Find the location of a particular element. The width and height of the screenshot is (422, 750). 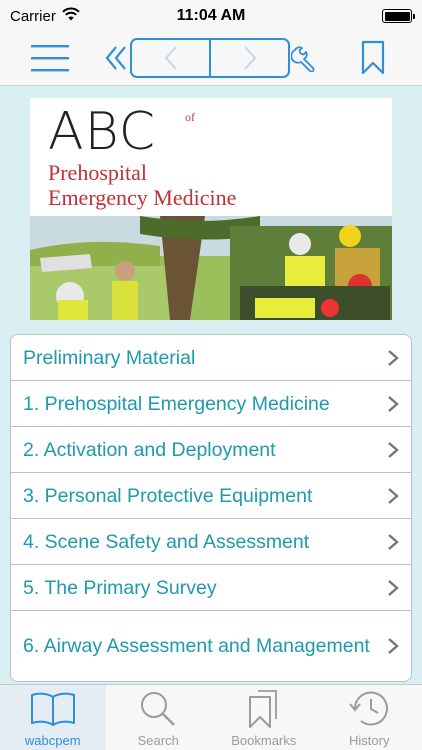

toc-item-label: 6. Airway Assessment and Management is located at coordinates (196, 646).